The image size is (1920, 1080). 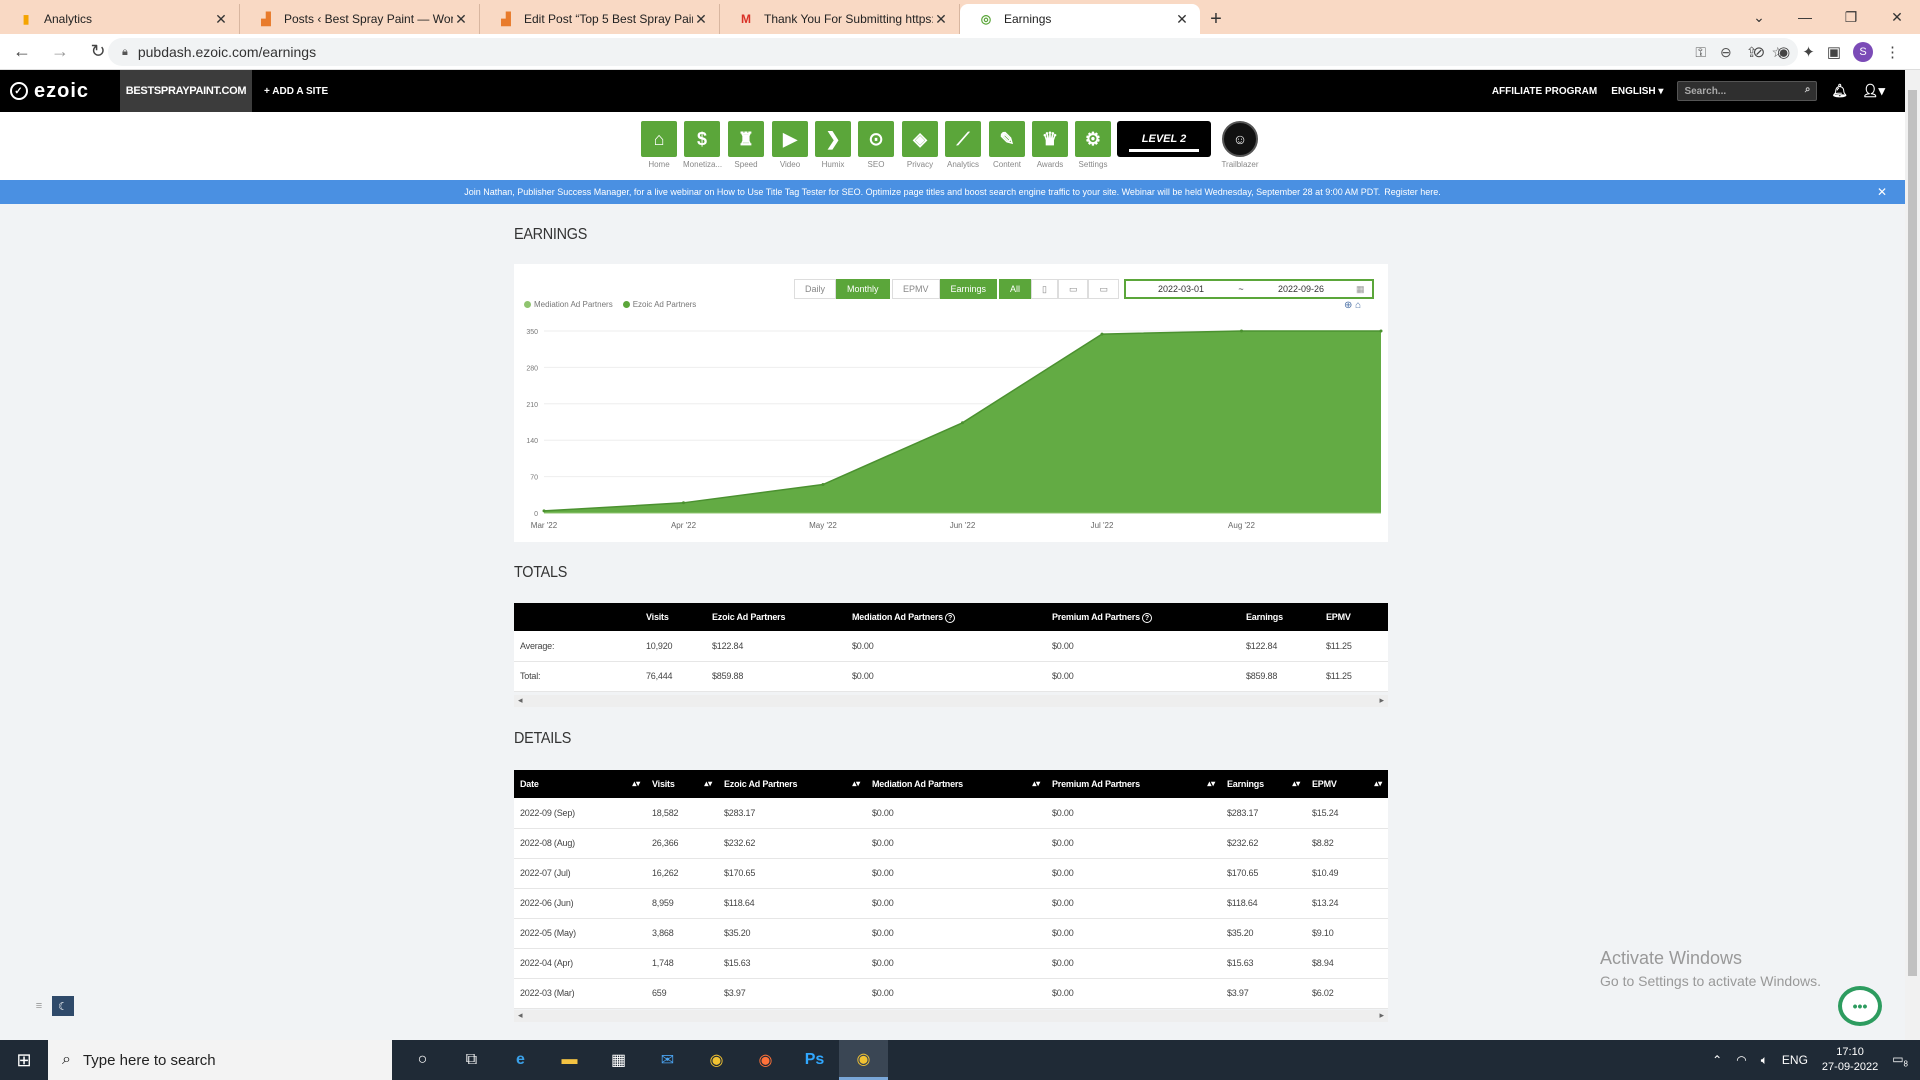 I want to click on tab-gmail: M Thank You For Submitting https:// ✕, so click(x=840, y=19).